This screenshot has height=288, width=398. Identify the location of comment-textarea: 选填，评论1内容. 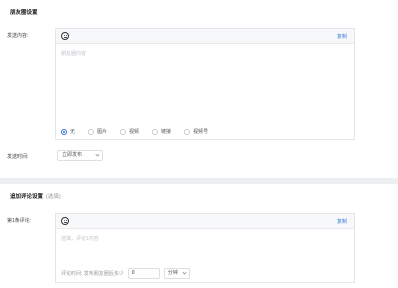
(205, 245).